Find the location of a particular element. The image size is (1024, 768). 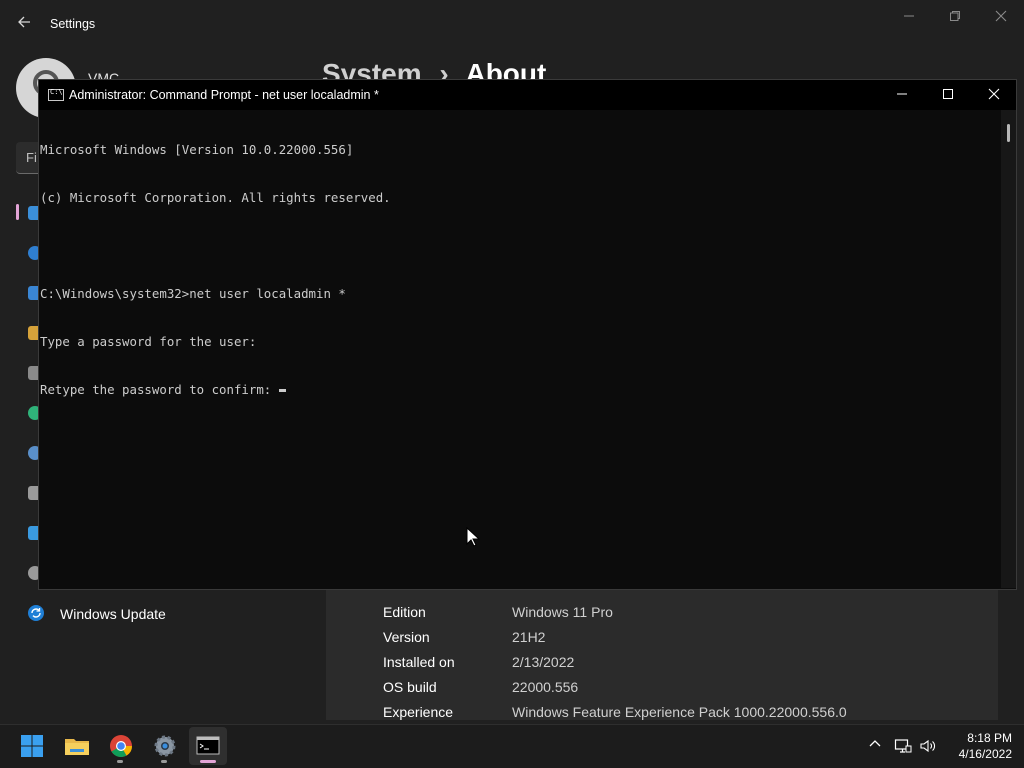

close-button is located at coordinates (994, 95).